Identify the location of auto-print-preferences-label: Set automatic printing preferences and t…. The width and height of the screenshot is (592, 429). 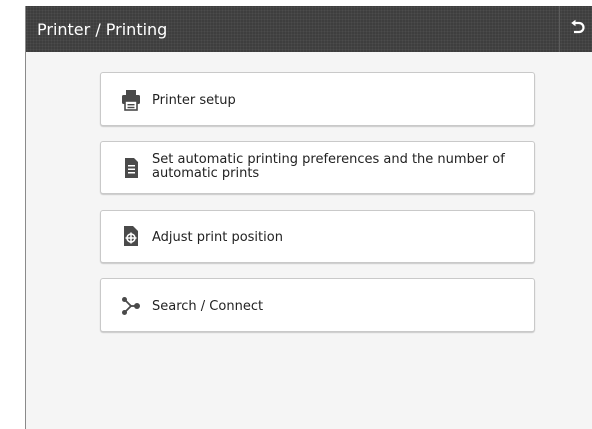
(328, 166).